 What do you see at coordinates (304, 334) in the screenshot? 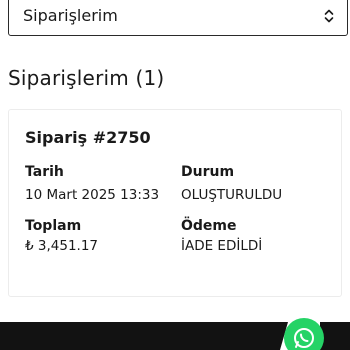
I see `whatsapp-icon` at bounding box center [304, 334].